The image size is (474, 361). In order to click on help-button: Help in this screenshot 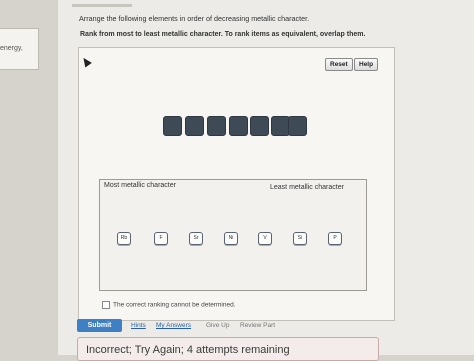, I will do `click(366, 64)`.